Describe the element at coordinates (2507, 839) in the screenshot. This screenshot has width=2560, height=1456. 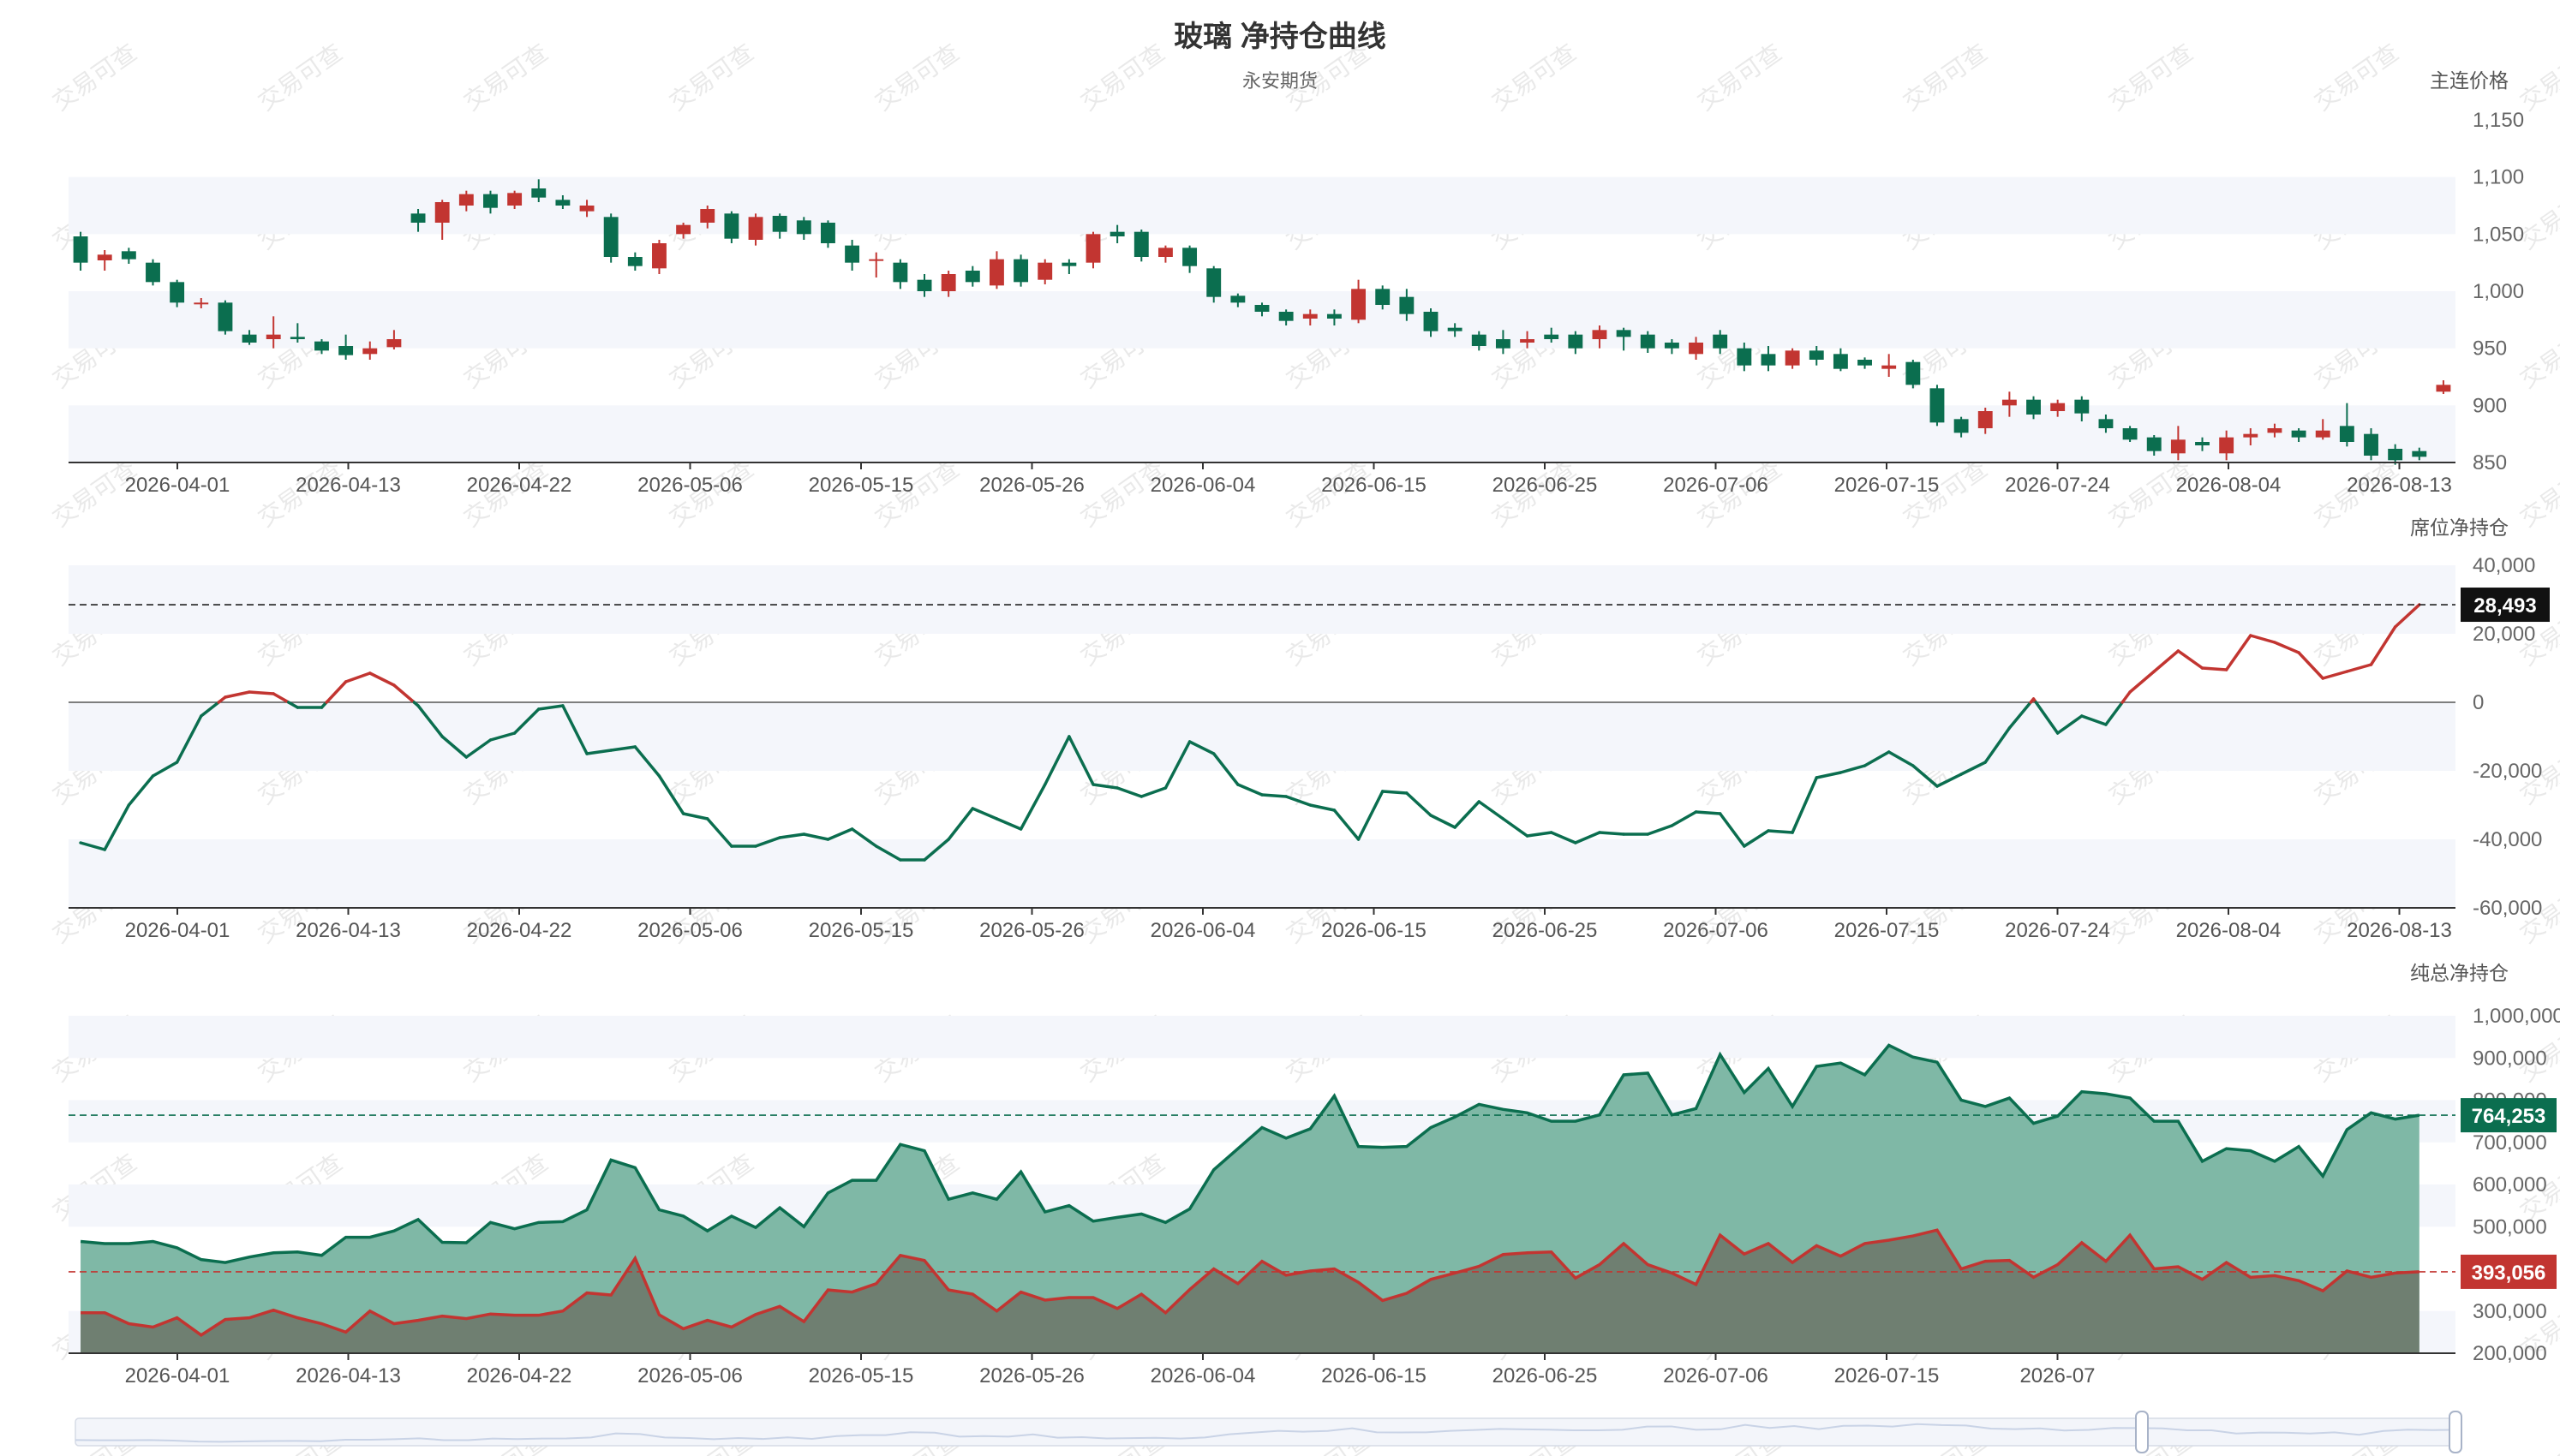
I see `y-tick-label: -40,000` at that location.